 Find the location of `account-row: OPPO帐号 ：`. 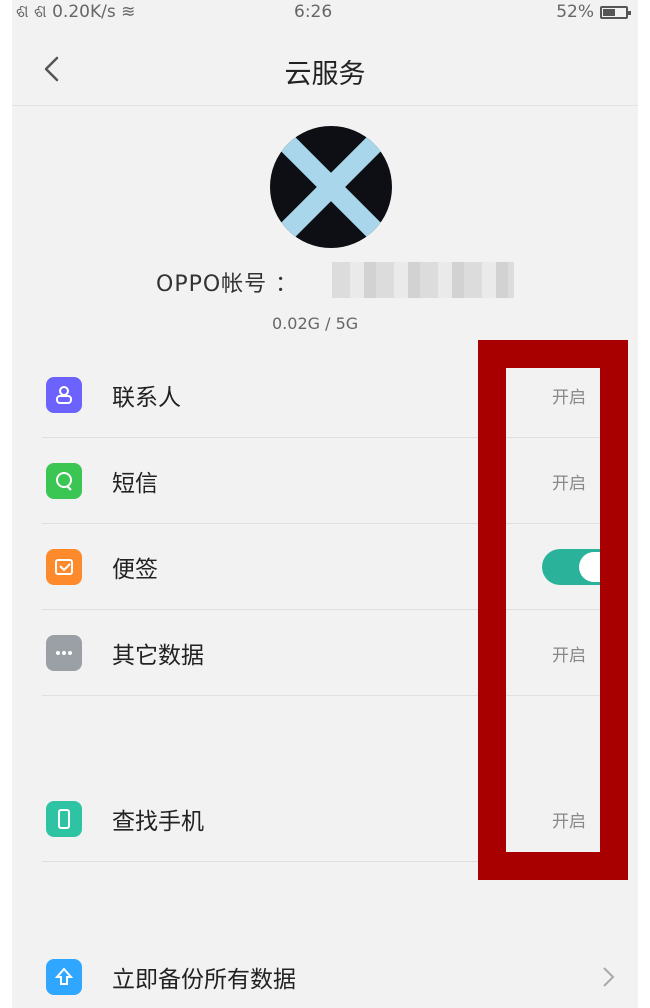

account-row: OPPO帐号 ： is located at coordinates (227, 282).